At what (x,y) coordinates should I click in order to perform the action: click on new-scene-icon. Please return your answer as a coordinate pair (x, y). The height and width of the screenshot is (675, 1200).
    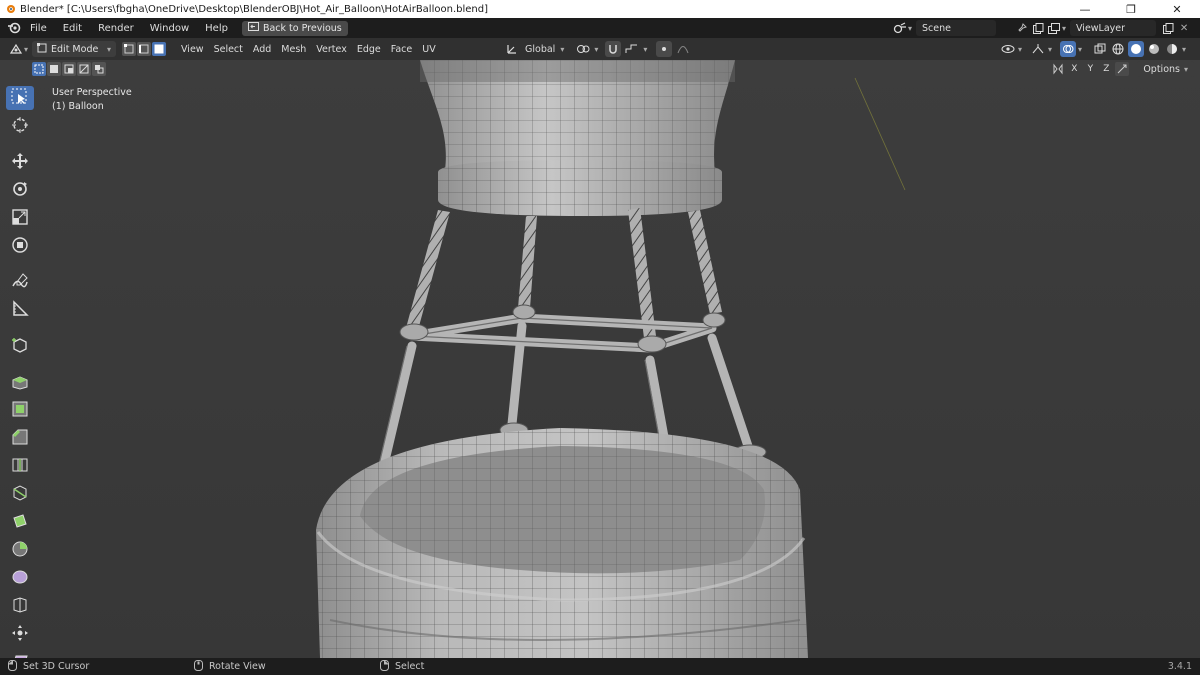
    Looking at the image, I should click on (1038, 28).